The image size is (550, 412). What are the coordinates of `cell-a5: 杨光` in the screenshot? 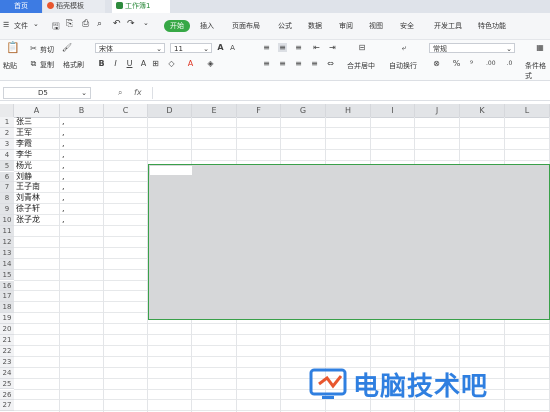 It's located at (24, 166).